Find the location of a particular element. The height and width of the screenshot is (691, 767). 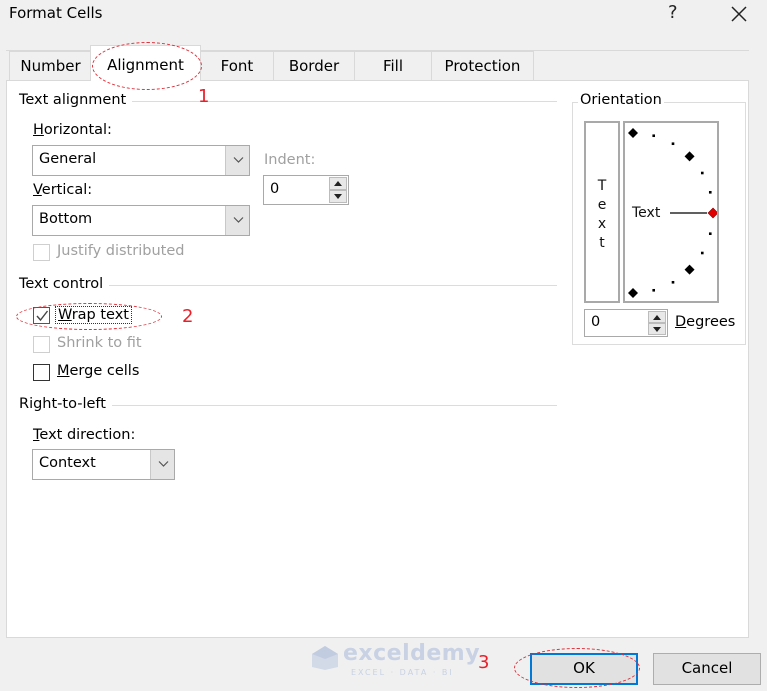

label-text: egrees is located at coordinates (711, 322).